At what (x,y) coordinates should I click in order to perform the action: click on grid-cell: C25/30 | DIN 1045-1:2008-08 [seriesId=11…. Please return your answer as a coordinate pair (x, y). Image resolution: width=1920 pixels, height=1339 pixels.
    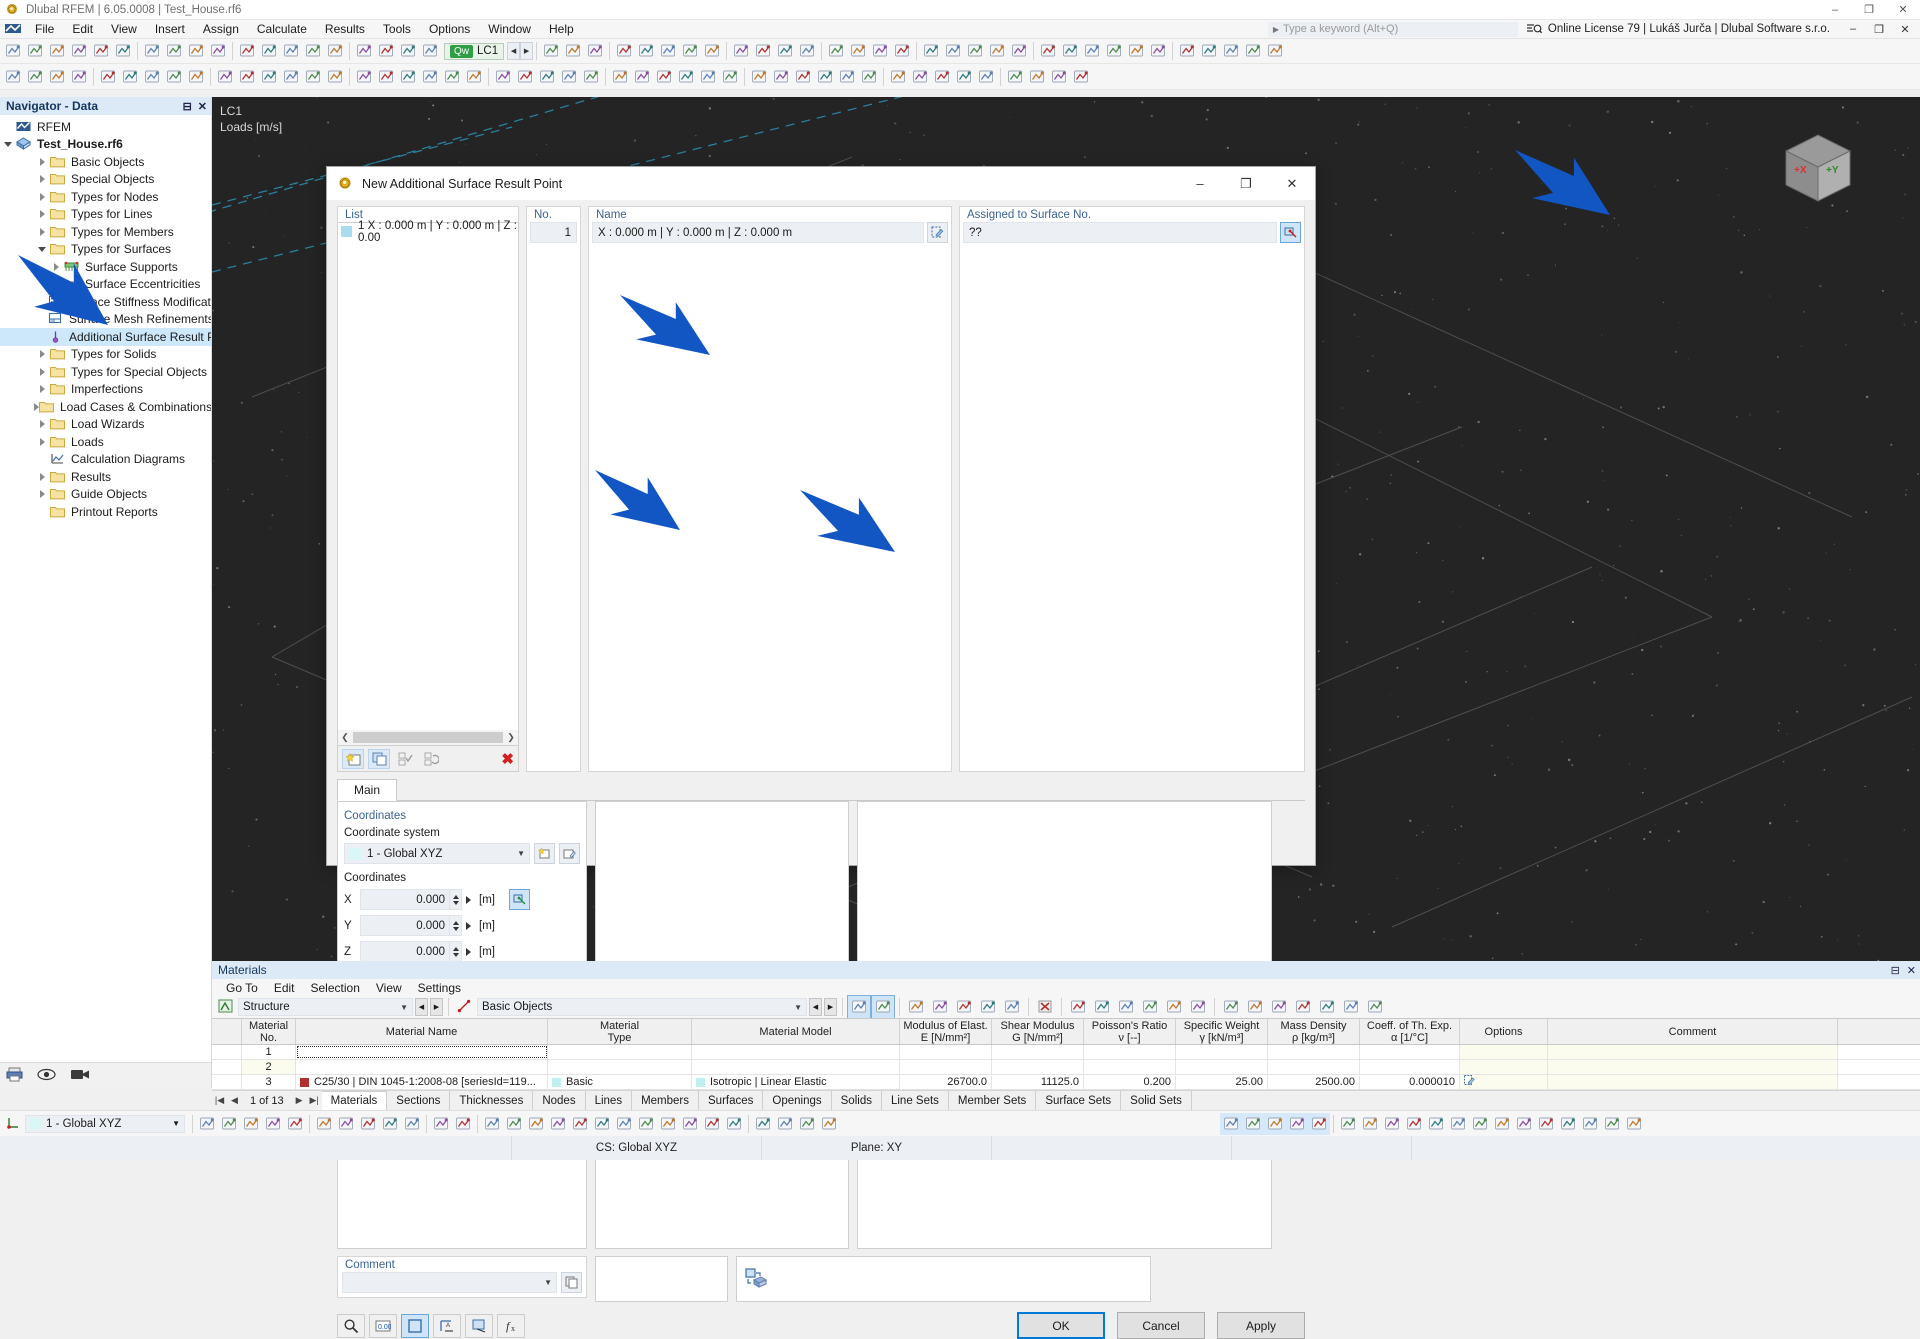
    Looking at the image, I should click on (422, 1082).